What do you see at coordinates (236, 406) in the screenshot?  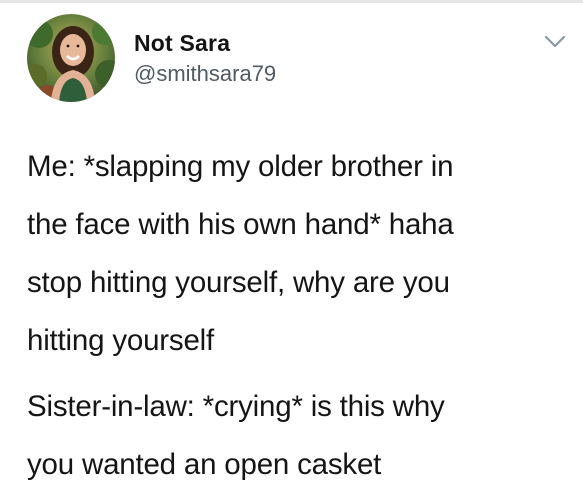 I see `tweet-line: Sister-in-law: *crying* is this why` at bounding box center [236, 406].